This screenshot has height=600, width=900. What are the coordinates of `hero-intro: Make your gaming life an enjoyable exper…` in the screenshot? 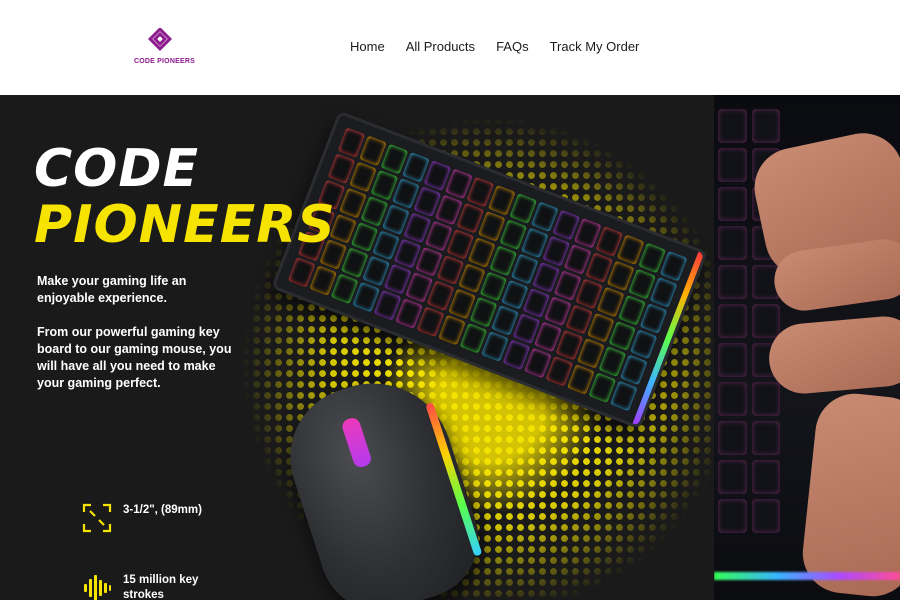 It's located at (137, 341).